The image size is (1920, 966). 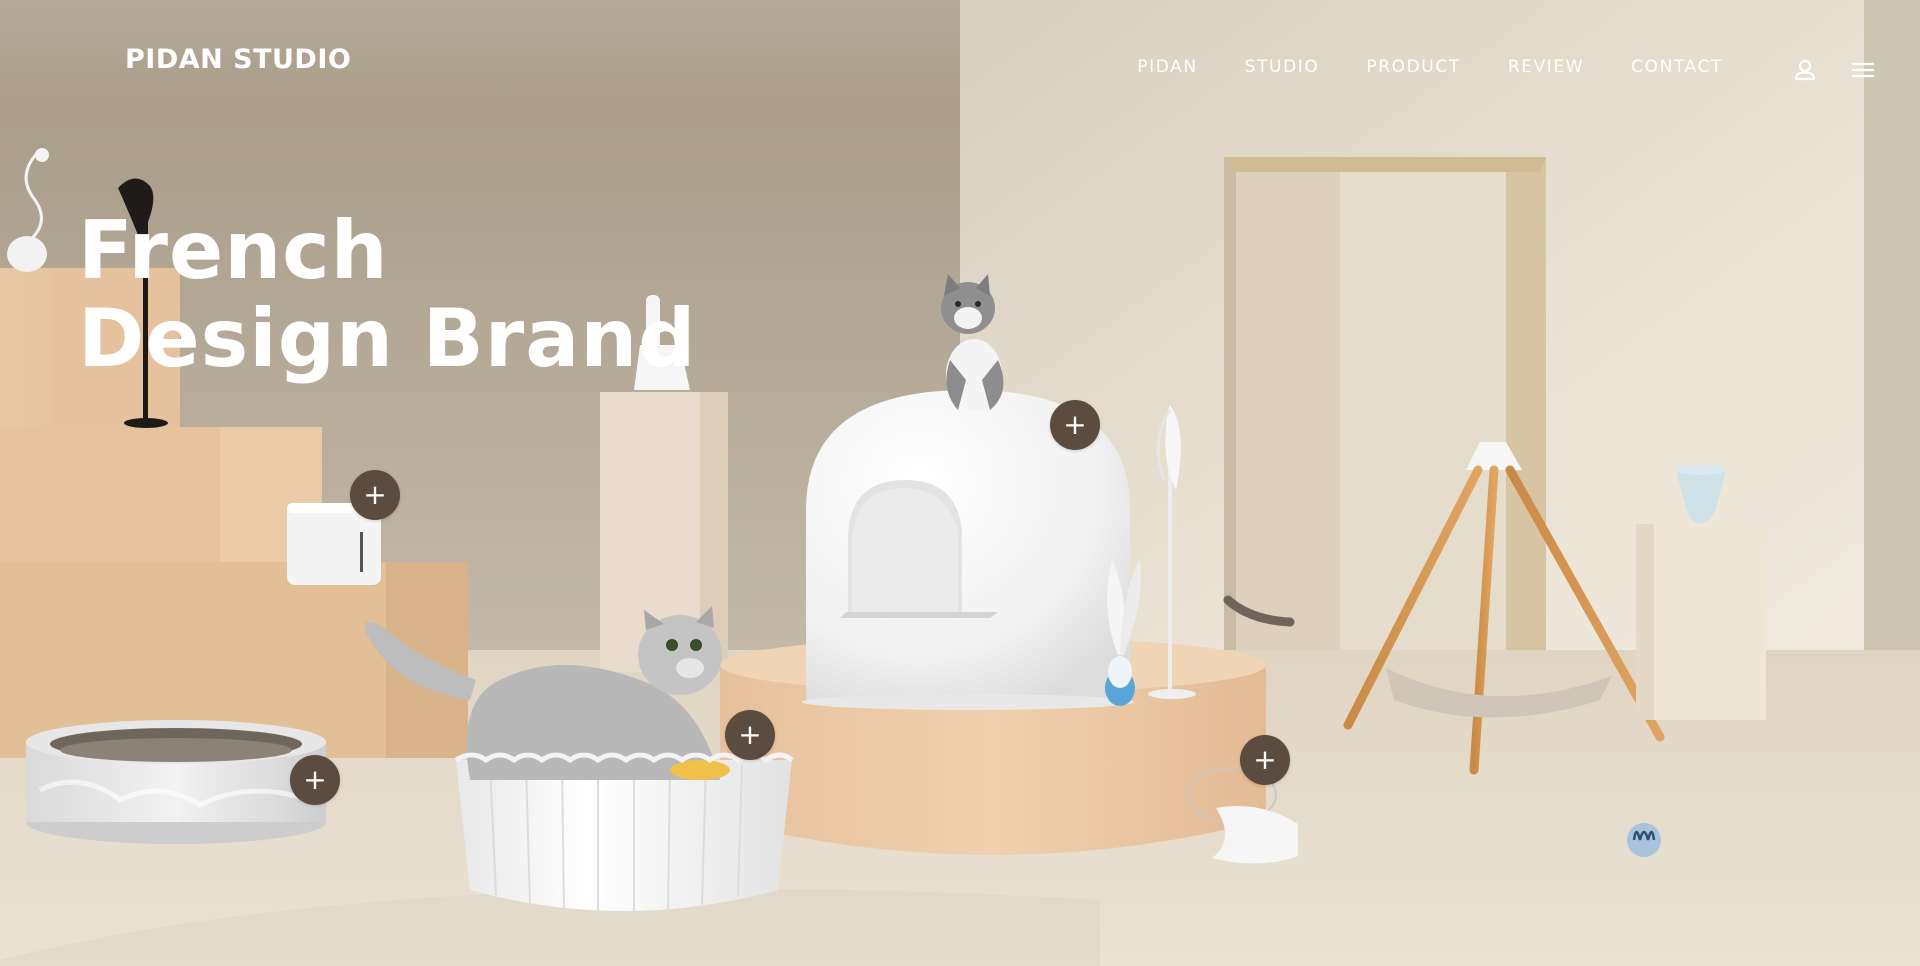 What do you see at coordinates (1075, 425) in the screenshot?
I see `hotspot-litter-dome: +` at bounding box center [1075, 425].